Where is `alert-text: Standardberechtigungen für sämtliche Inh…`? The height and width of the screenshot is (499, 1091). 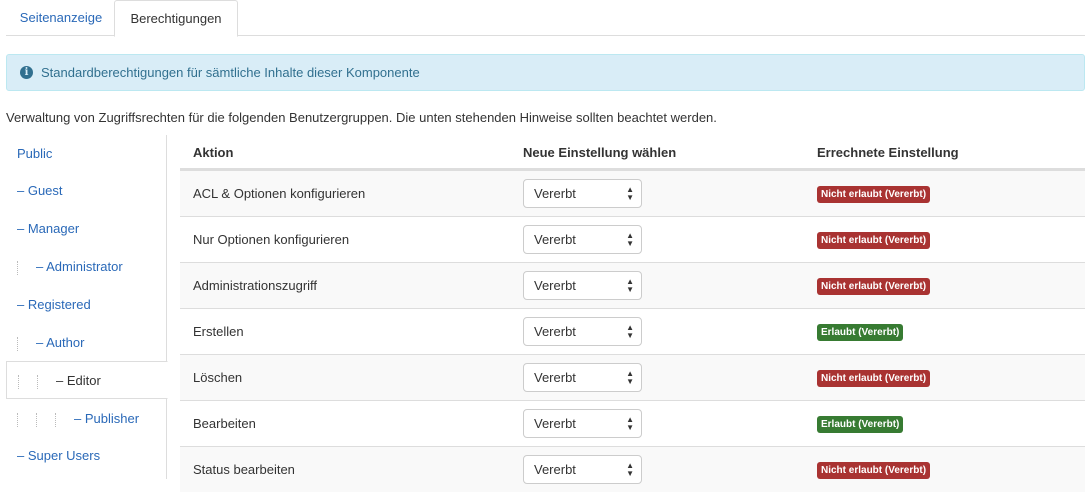 alert-text: Standardberechtigungen für sämtliche Inh… is located at coordinates (230, 72).